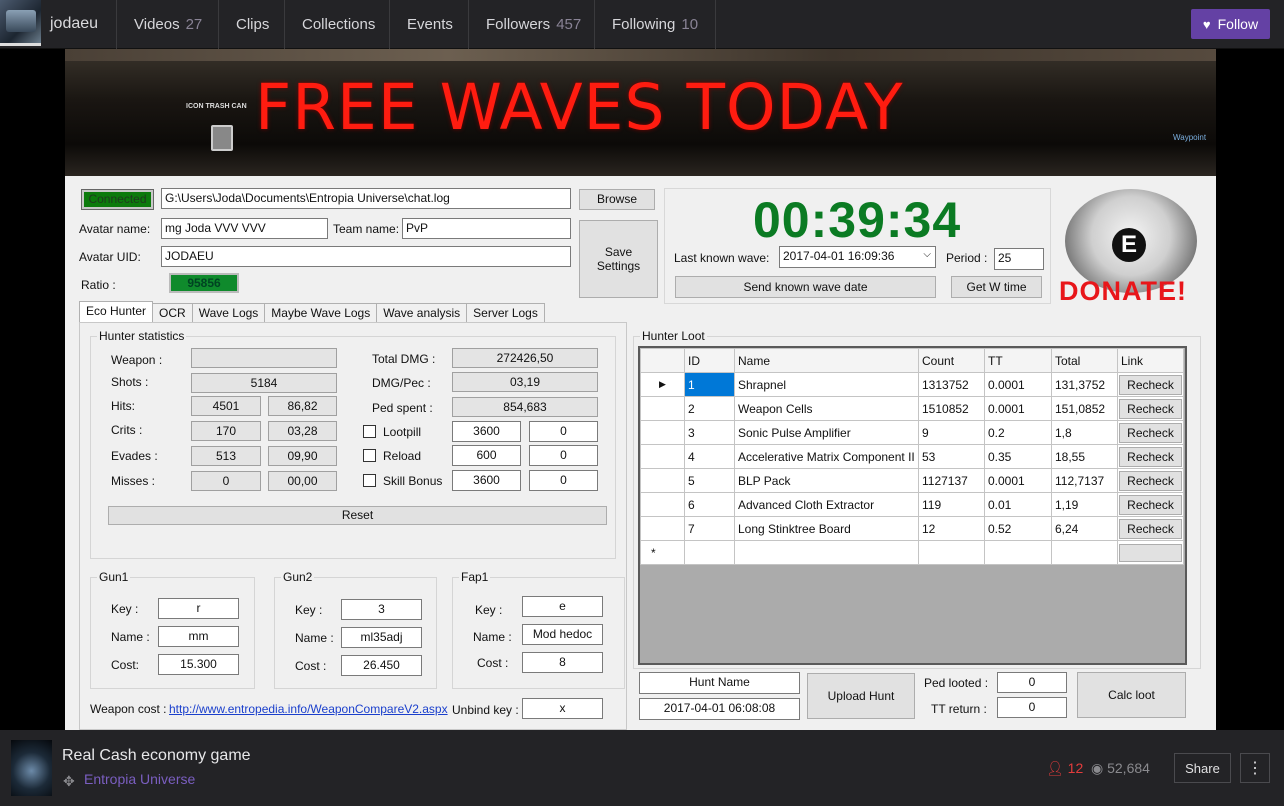  I want to click on cell-name: Sonic Pulse Amplifier, so click(826, 432).